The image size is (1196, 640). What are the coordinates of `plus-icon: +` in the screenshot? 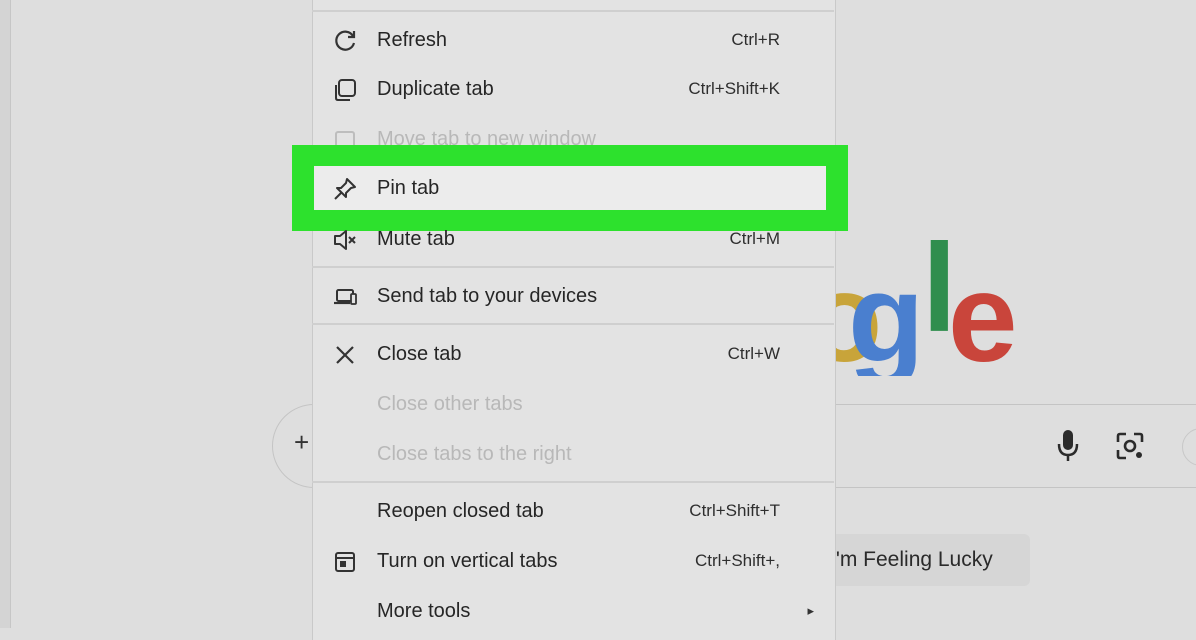 It's located at (304, 442).